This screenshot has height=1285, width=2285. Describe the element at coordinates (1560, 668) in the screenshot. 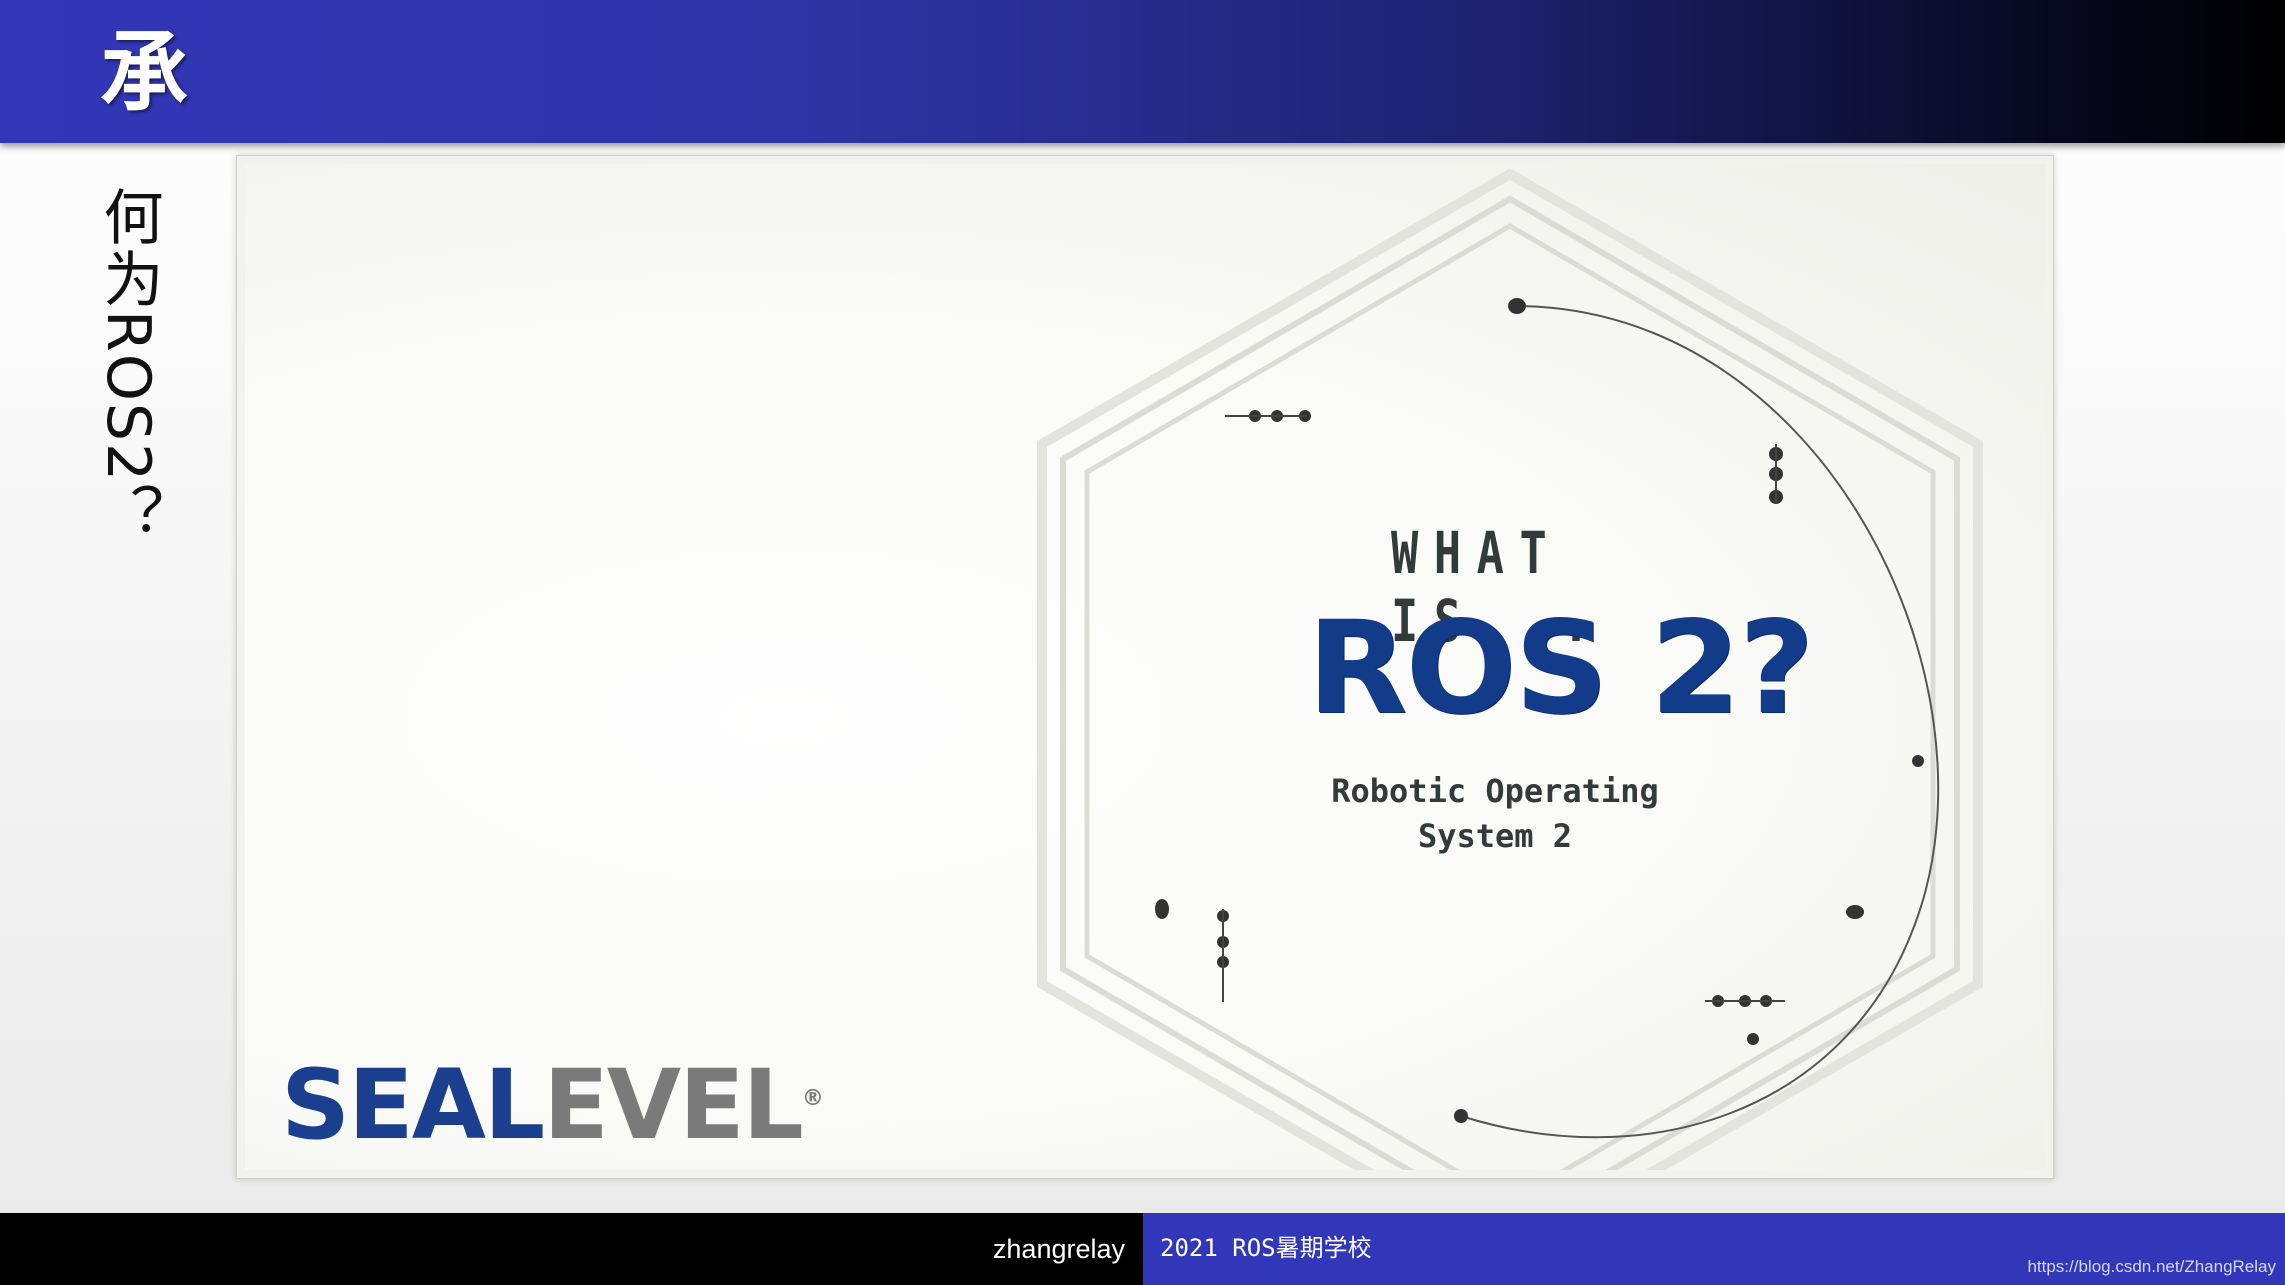

I see `ros2-headline: ROS 2?` at that location.